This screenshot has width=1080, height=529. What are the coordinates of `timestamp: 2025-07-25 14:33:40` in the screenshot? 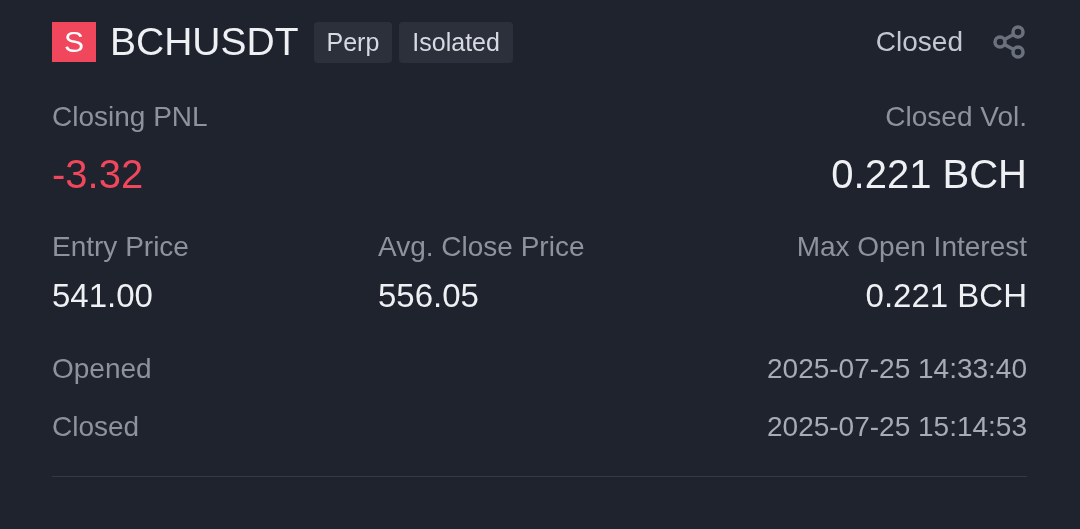 It's located at (897, 369).